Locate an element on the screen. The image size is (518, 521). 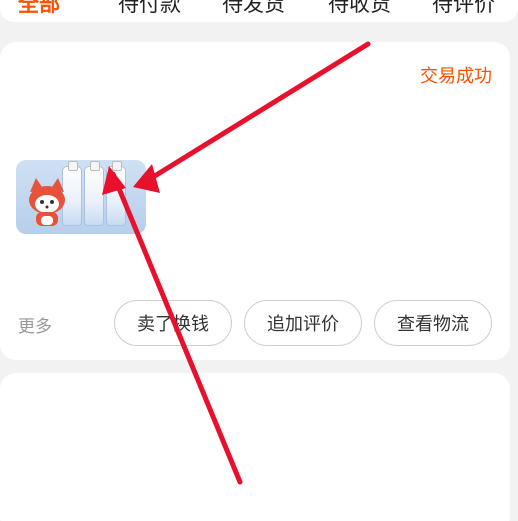
product-thumbnail is located at coordinates (81, 197).